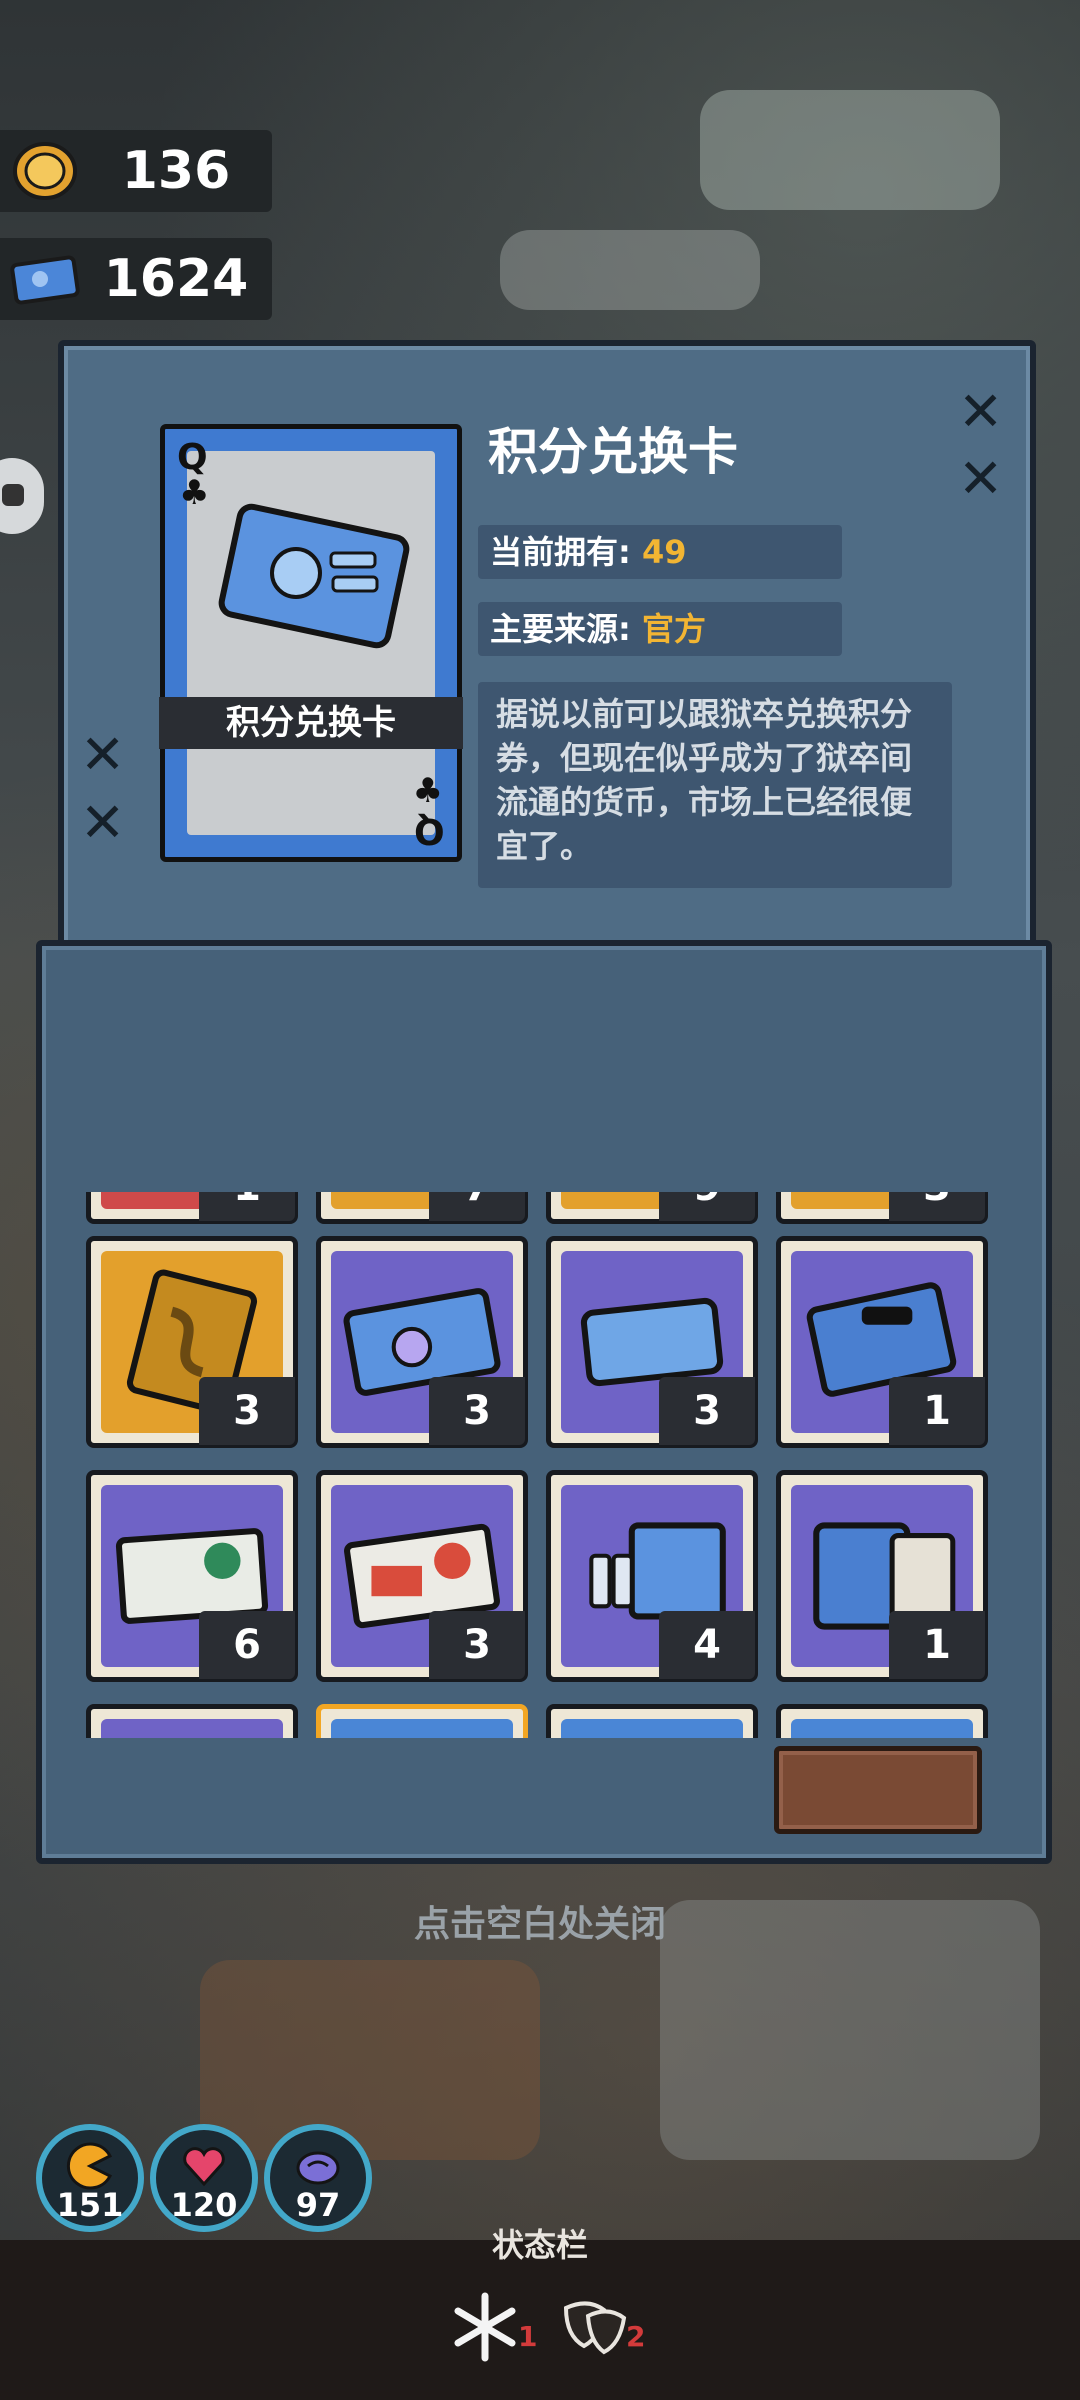 The height and width of the screenshot is (2400, 1080). Describe the element at coordinates (192, 457) in the screenshot. I see `card-rank-top: Q` at that location.